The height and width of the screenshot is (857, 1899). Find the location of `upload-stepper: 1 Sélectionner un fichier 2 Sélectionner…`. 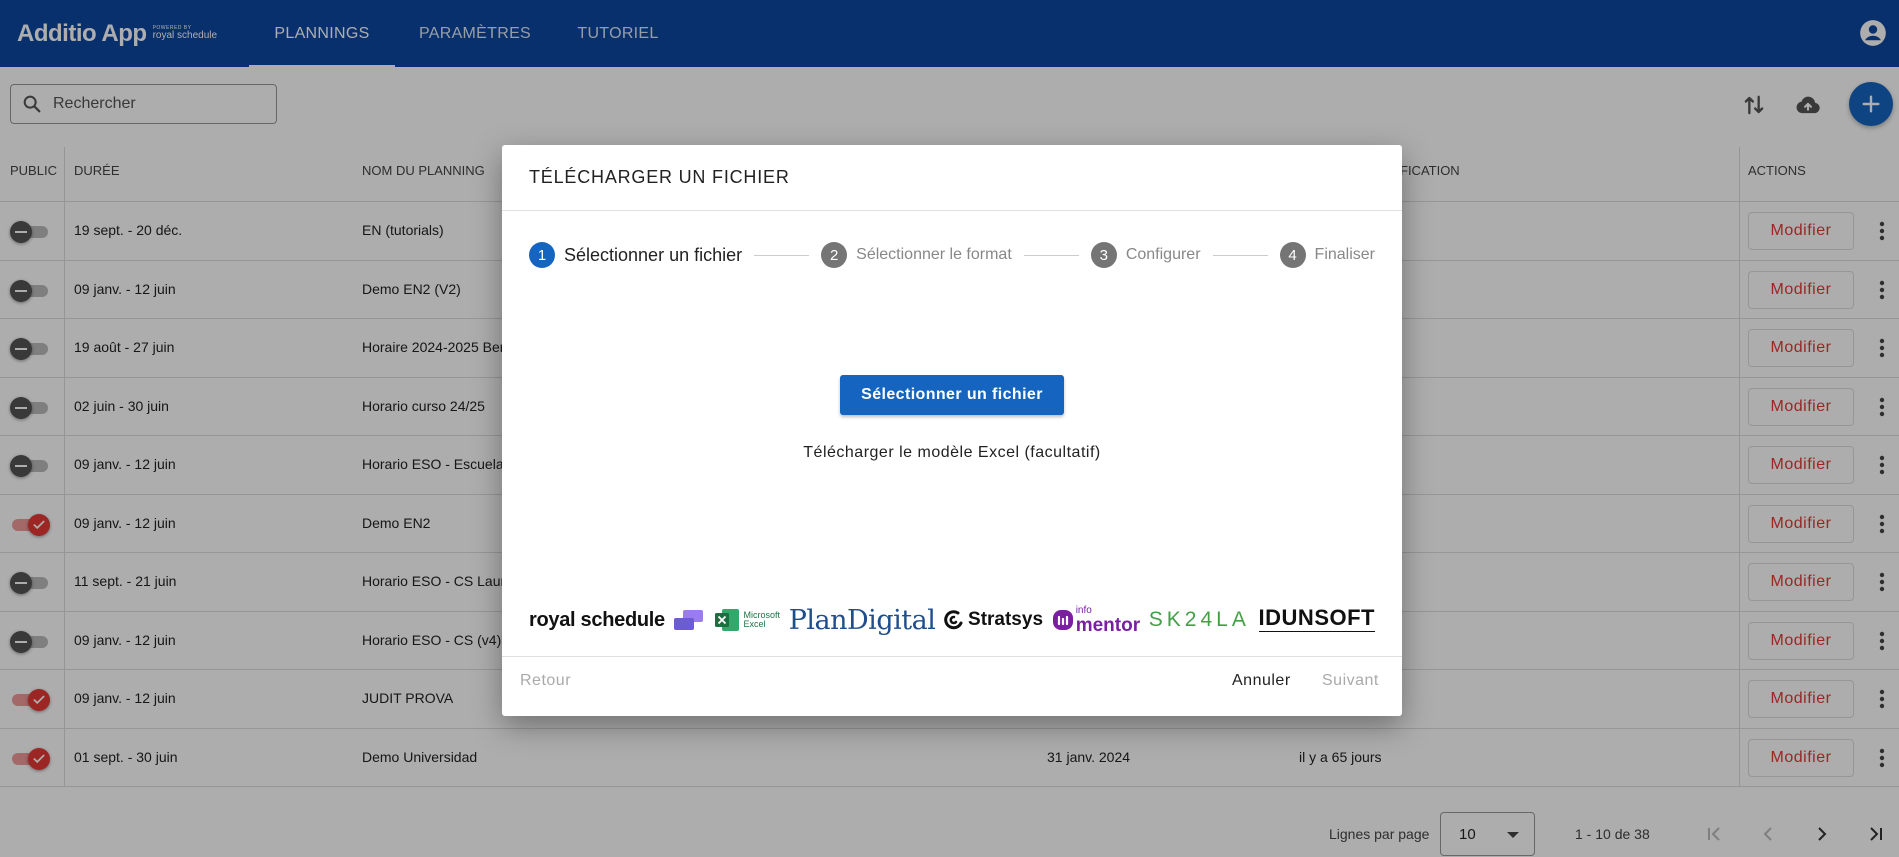

upload-stepper: 1 Sélectionner un fichier 2 Sélectionner… is located at coordinates (952, 255).